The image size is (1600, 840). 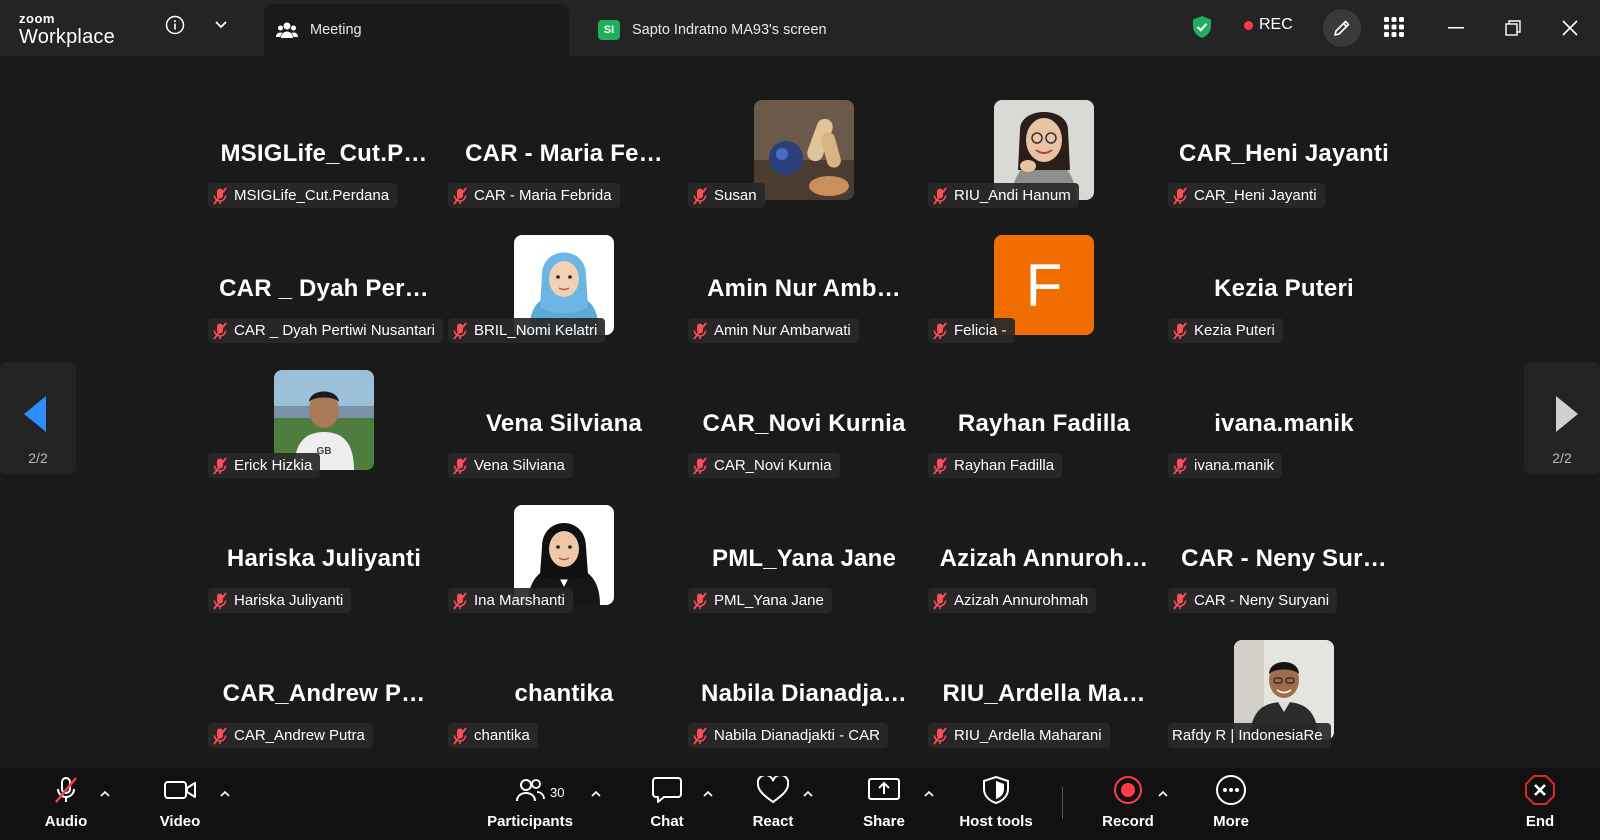 I want to click on annotate-button, so click(x=1342, y=28).